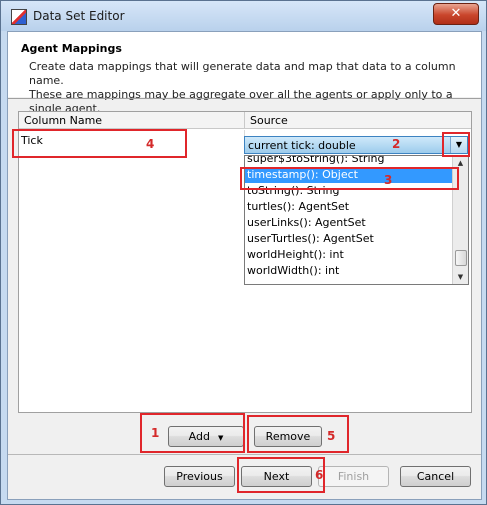 Image resolution: width=487 pixels, height=505 pixels. I want to click on cancel-button: Cancel, so click(435, 476).